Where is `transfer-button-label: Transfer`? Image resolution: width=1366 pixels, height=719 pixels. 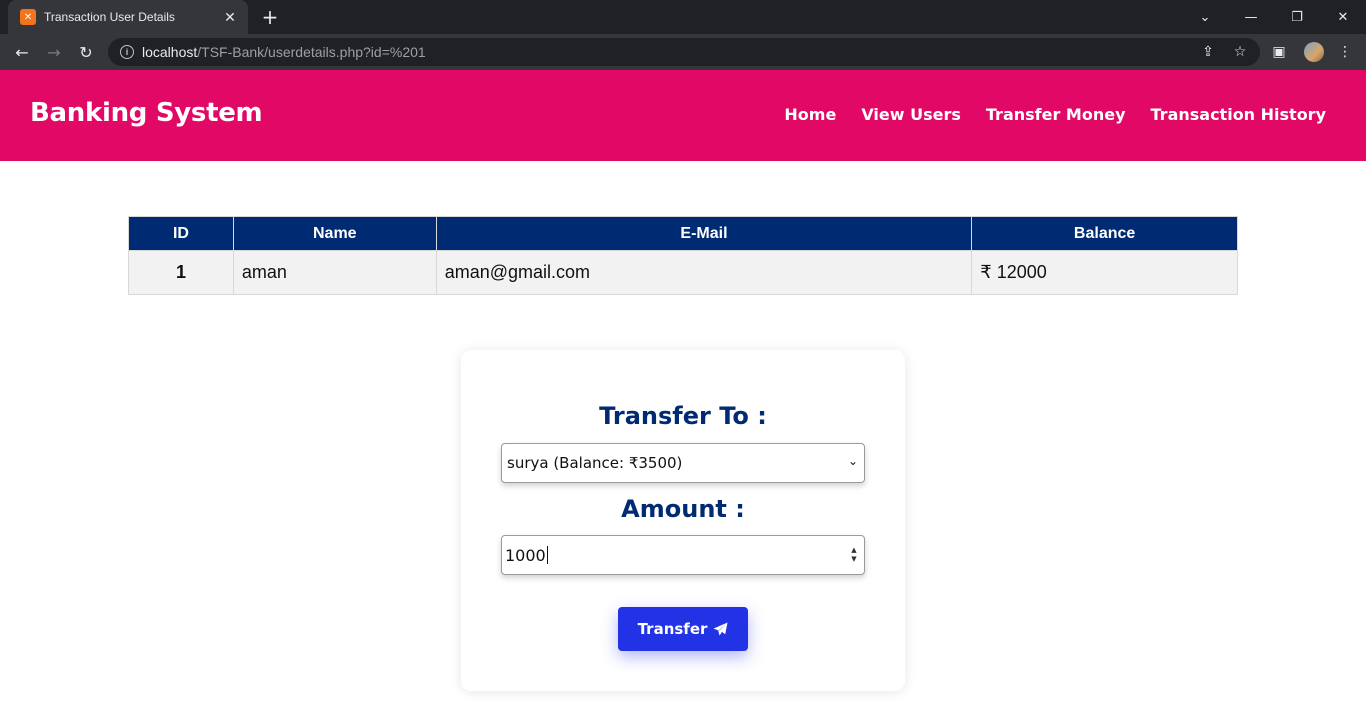
transfer-button-label: Transfer is located at coordinates (672, 629).